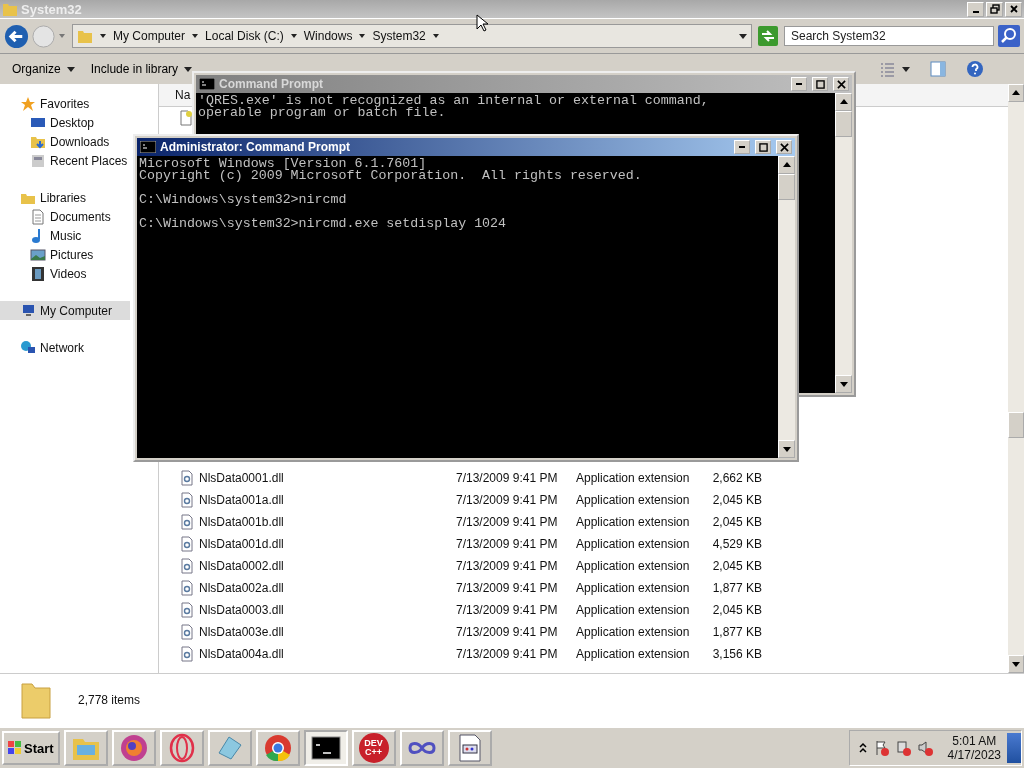 The width and height of the screenshot is (1024, 768). What do you see at coordinates (244, 36) in the screenshot?
I see `breadcrumb-item: Local Disk (C:)` at bounding box center [244, 36].